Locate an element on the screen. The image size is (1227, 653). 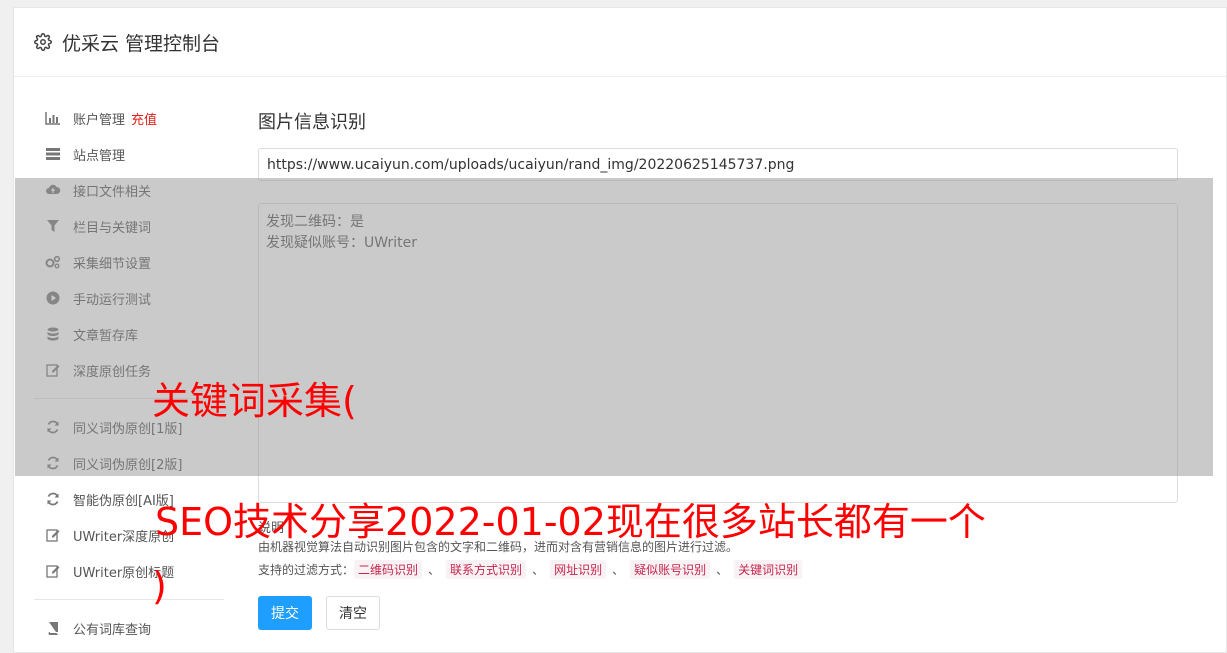
filter-tag-keyword: 关键词识别 is located at coordinates (768, 569).